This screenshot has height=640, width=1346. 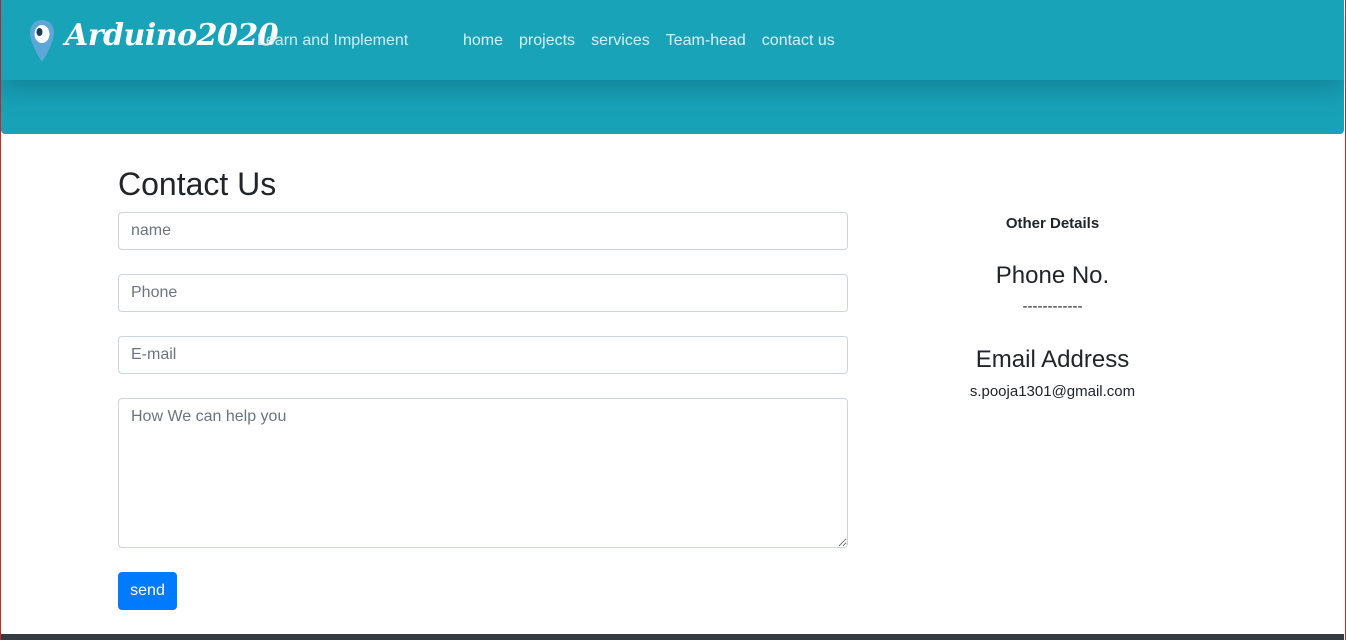 I want to click on page-title: Contact Us, so click(x=197, y=184).